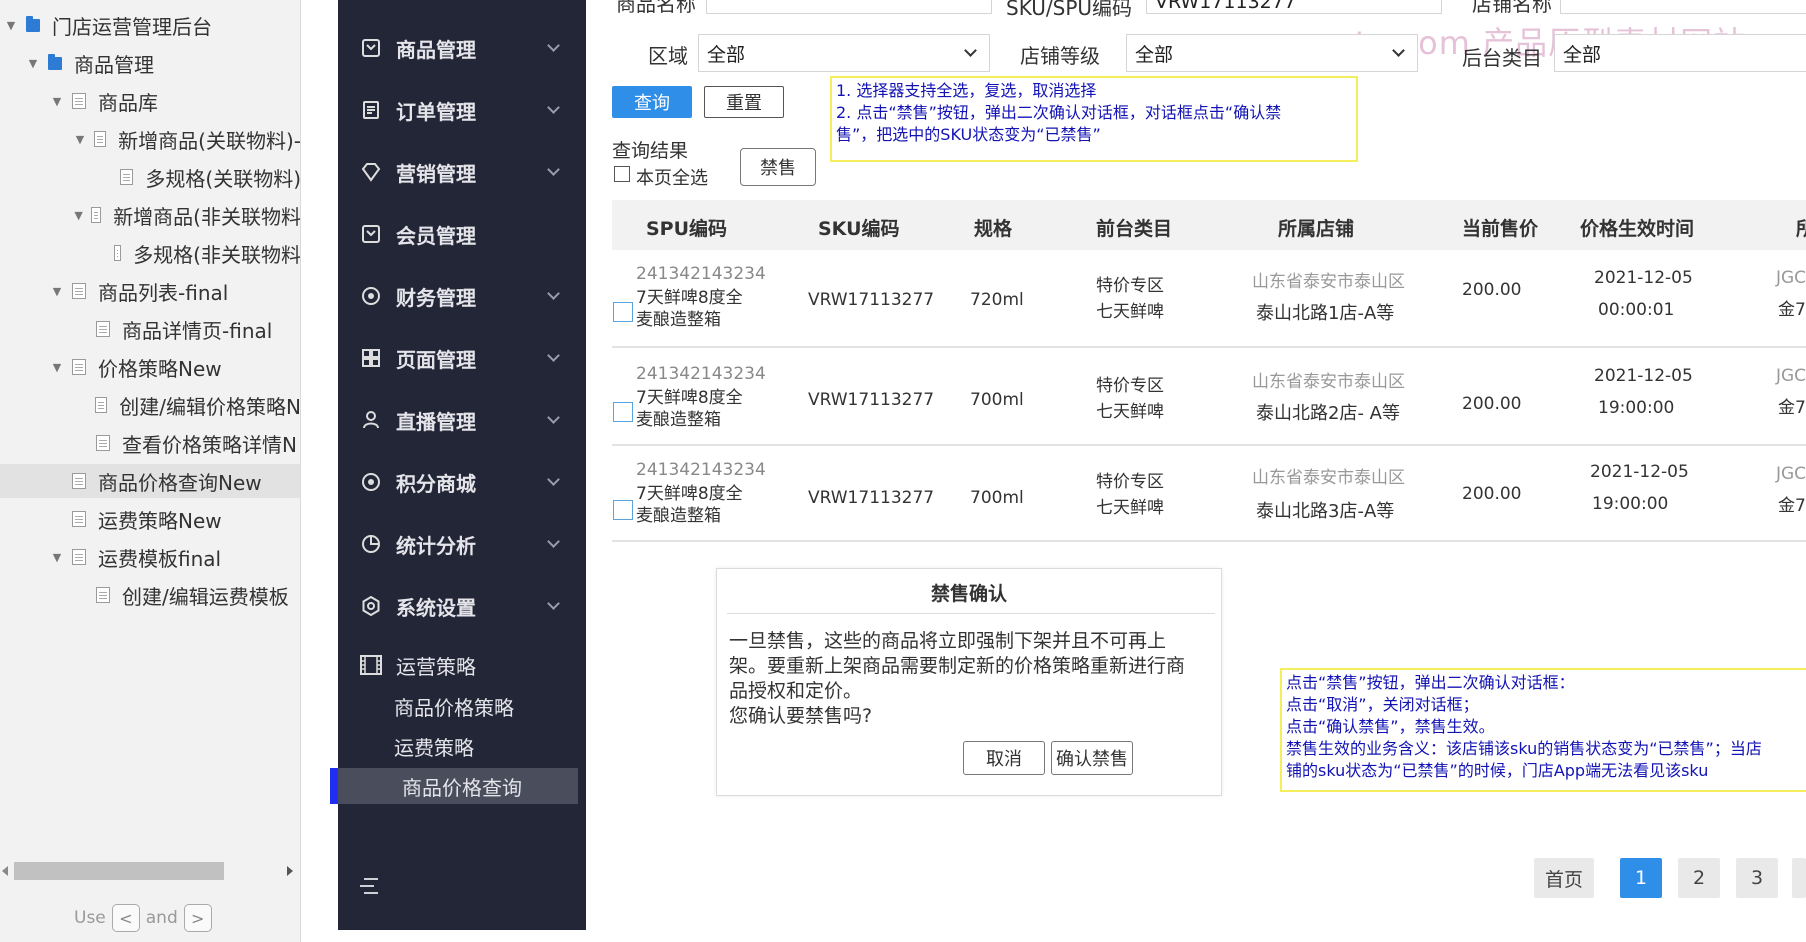 This screenshot has width=1806, height=942. What do you see at coordinates (1699, 878) in the screenshot?
I see `page-button-2: 2` at bounding box center [1699, 878].